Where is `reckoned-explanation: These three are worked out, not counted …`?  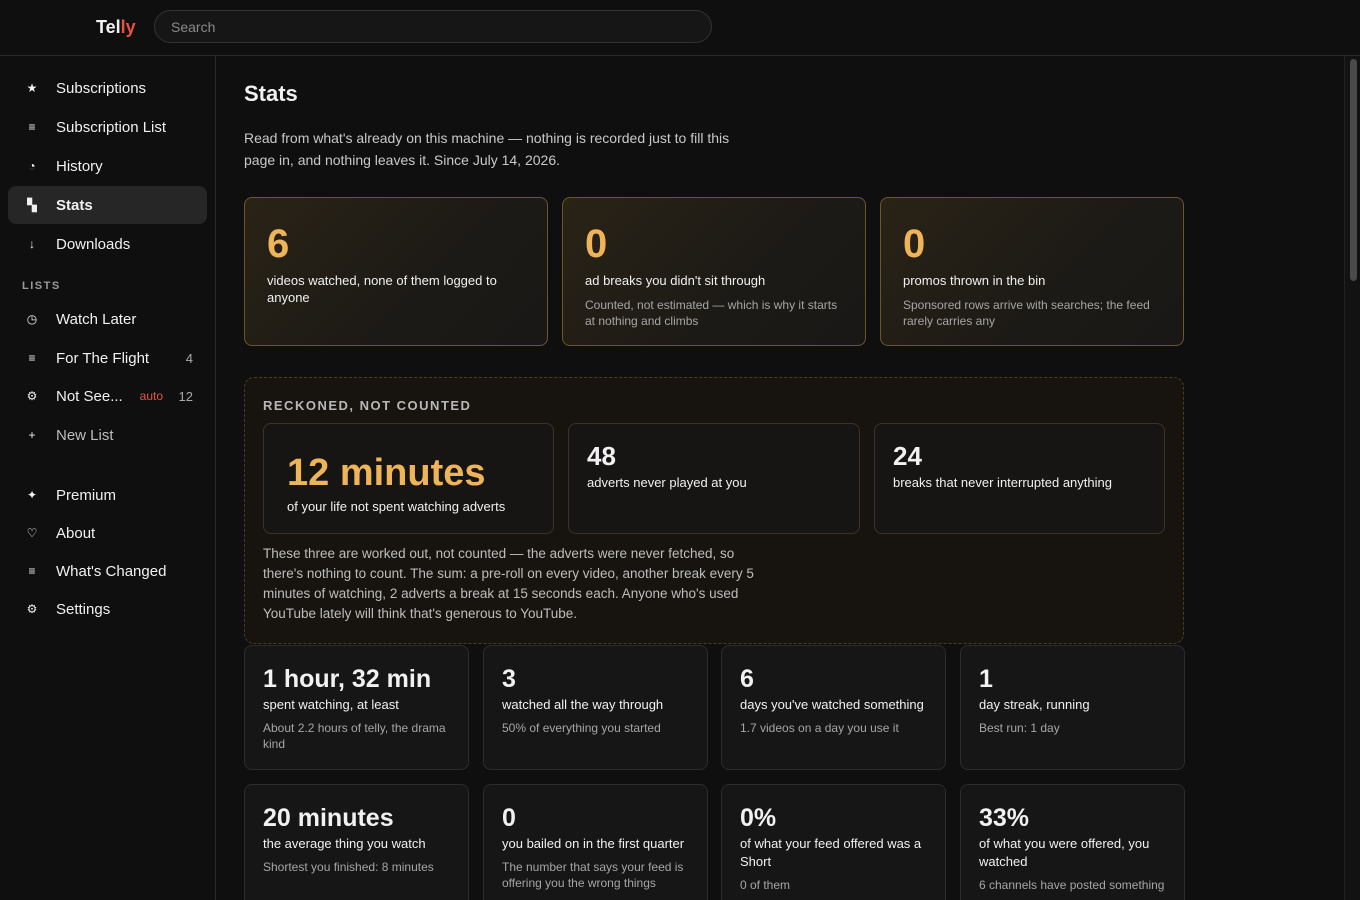 reckoned-explanation: These three are worked out, not counted … is located at coordinates (508, 583).